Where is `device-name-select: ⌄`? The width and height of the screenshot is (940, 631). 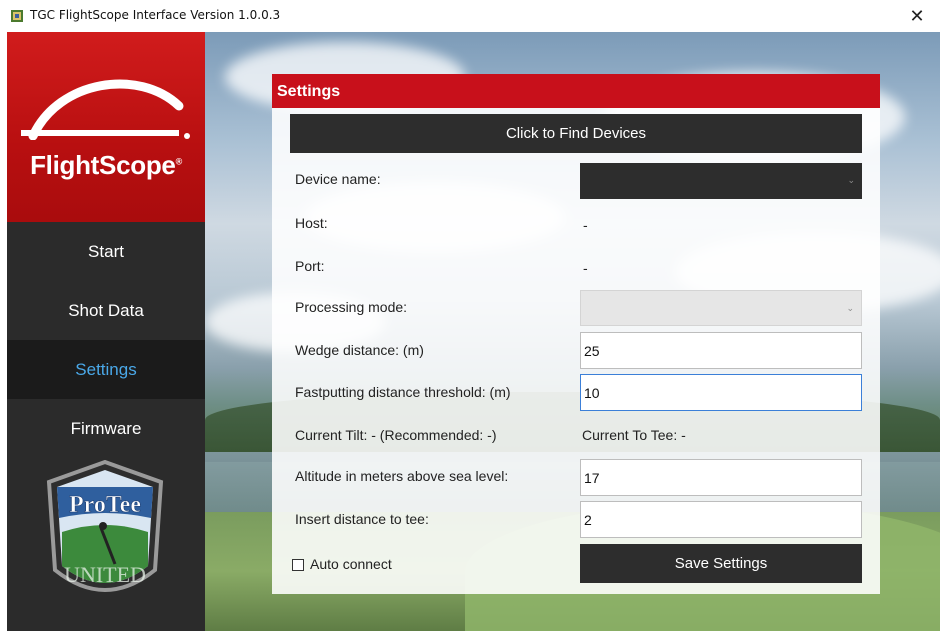
device-name-select: ⌄ is located at coordinates (721, 181).